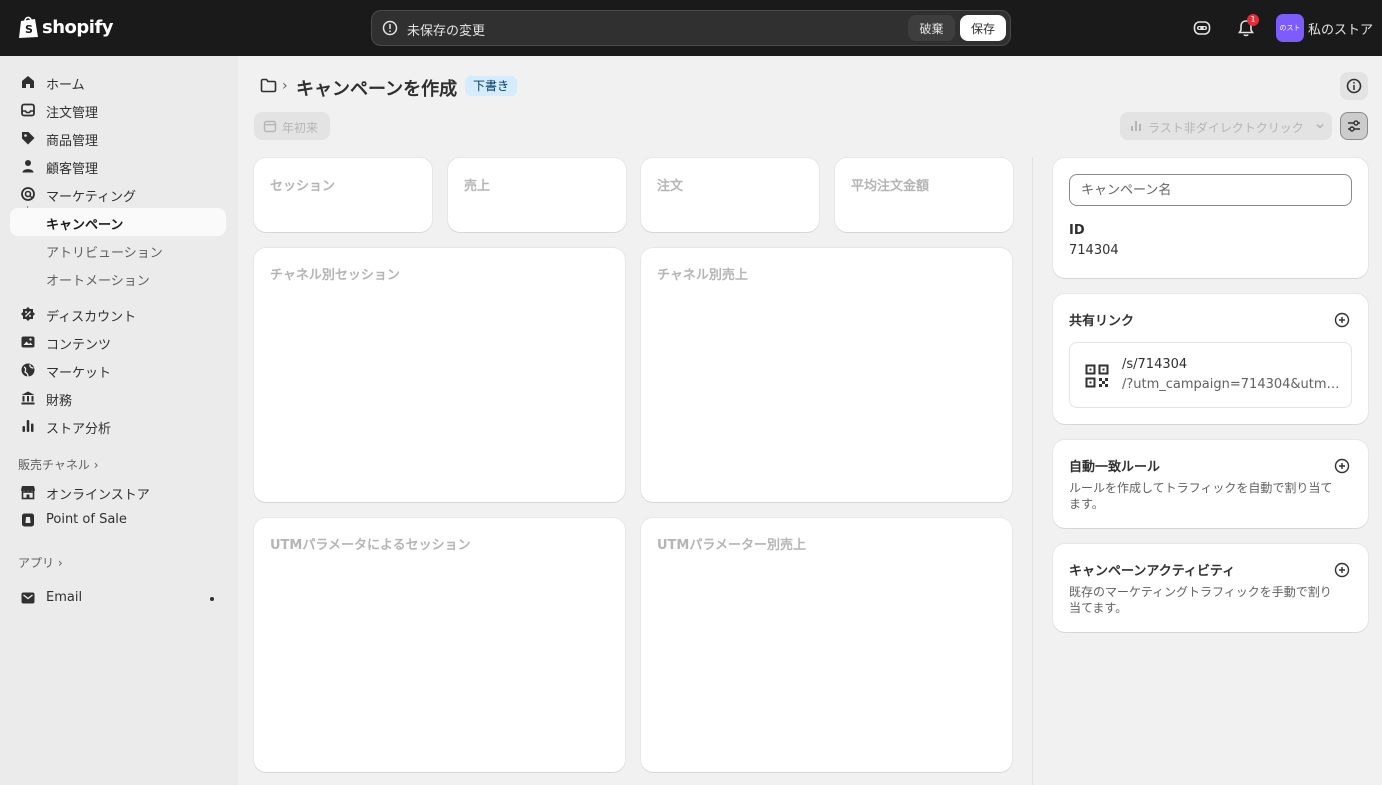  I want to click on store-icon, so click(28, 493).